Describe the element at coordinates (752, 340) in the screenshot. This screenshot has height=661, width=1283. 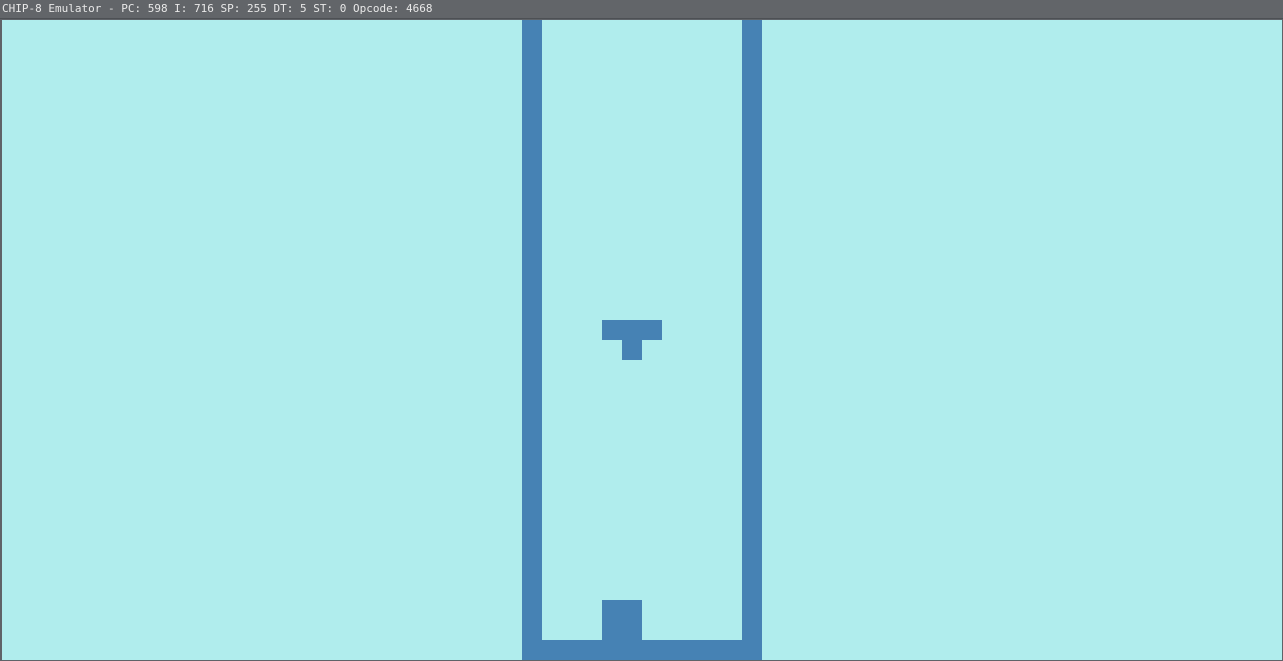
I see `well-right-wall` at that location.